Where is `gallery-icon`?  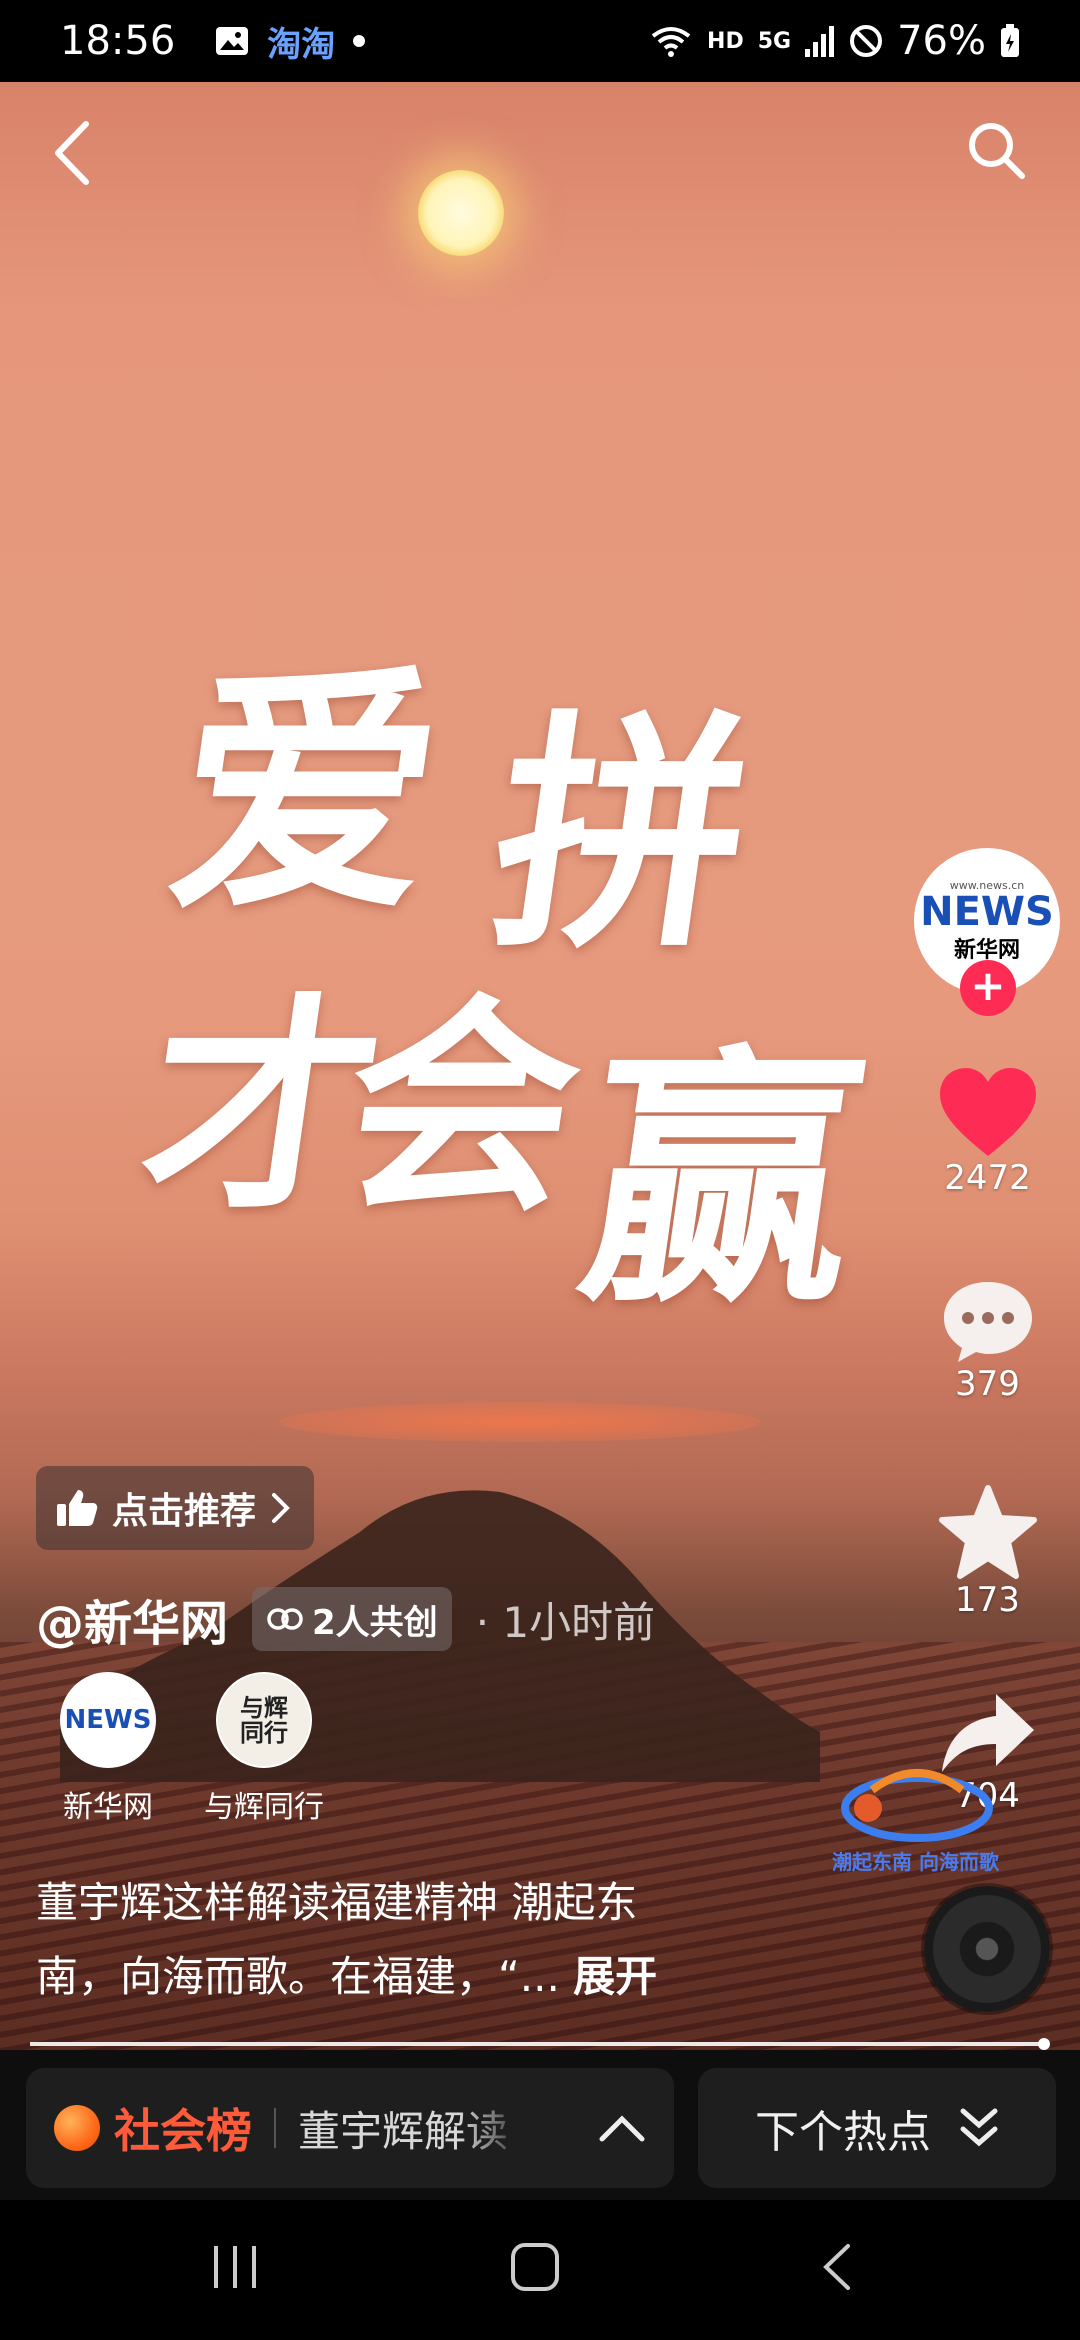
gallery-icon is located at coordinates (232, 41).